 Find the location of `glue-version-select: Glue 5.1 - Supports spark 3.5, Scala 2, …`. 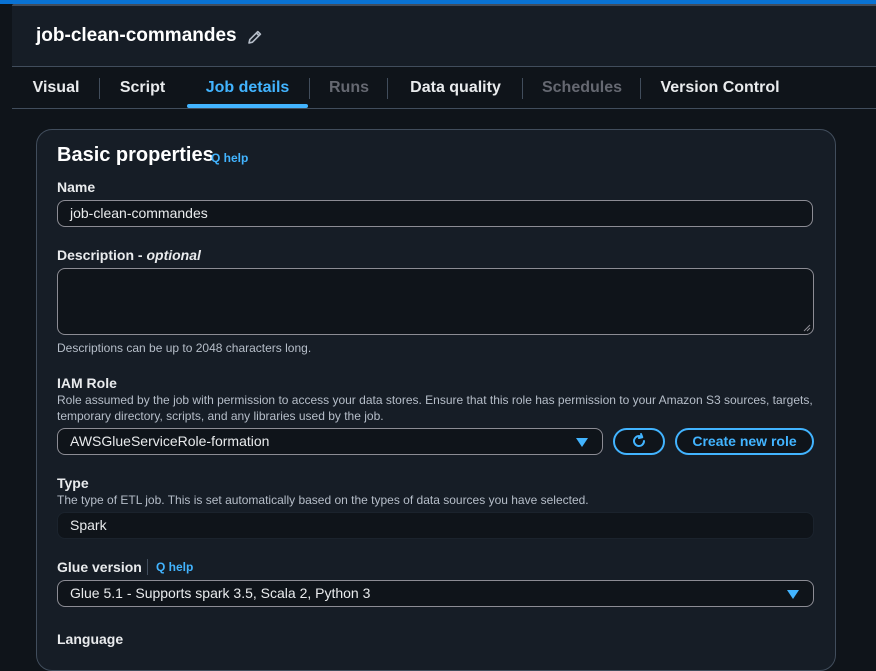

glue-version-select: Glue 5.1 - Supports spark 3.5, Scala 2, … is located at coordinates (435, 593).